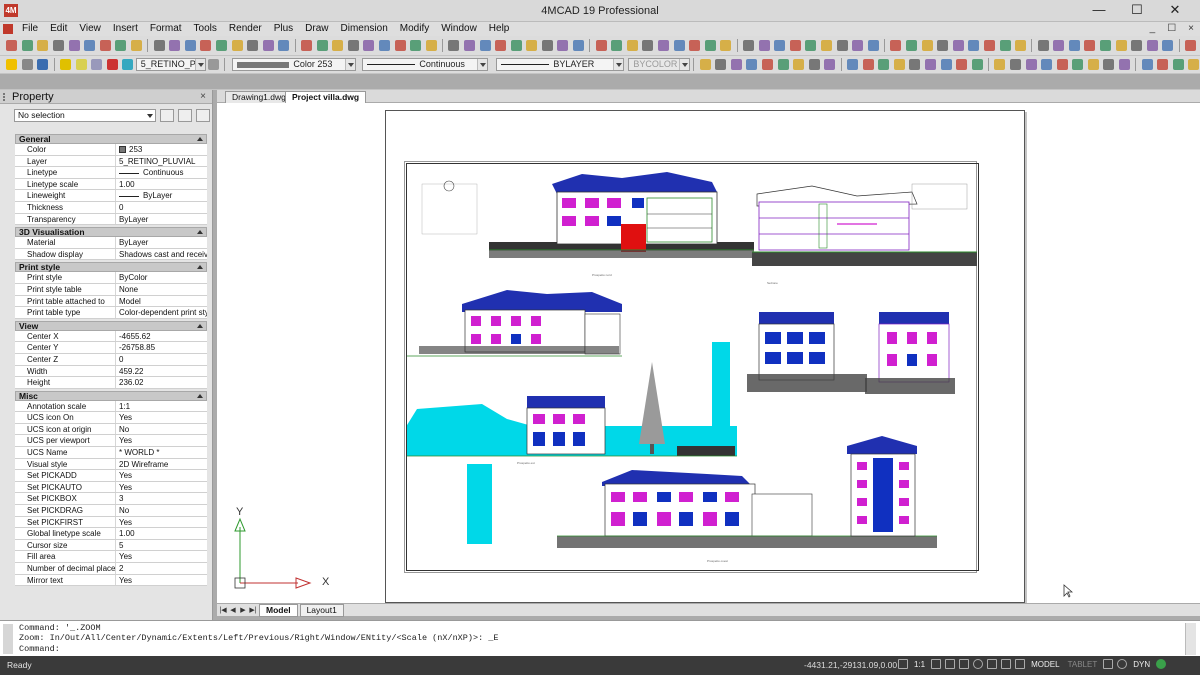  What do you see at coordinates (111, 359) in the screenshot?
I see `property-row: Center Z0` at bounding box center [111, 359].